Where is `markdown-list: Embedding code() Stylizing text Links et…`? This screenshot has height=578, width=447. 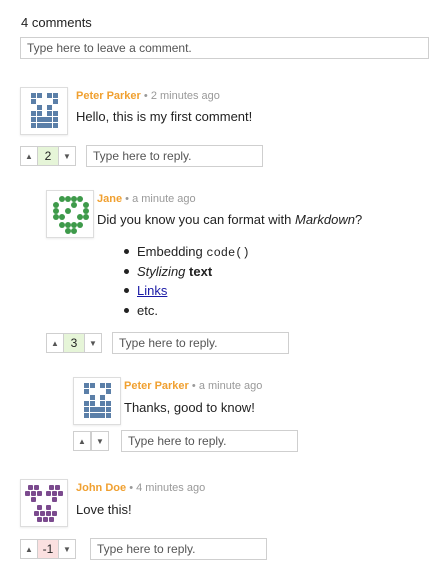 markdown-list: Embedding code() Stylizing text Links et… is located at coordinates (185, 281).